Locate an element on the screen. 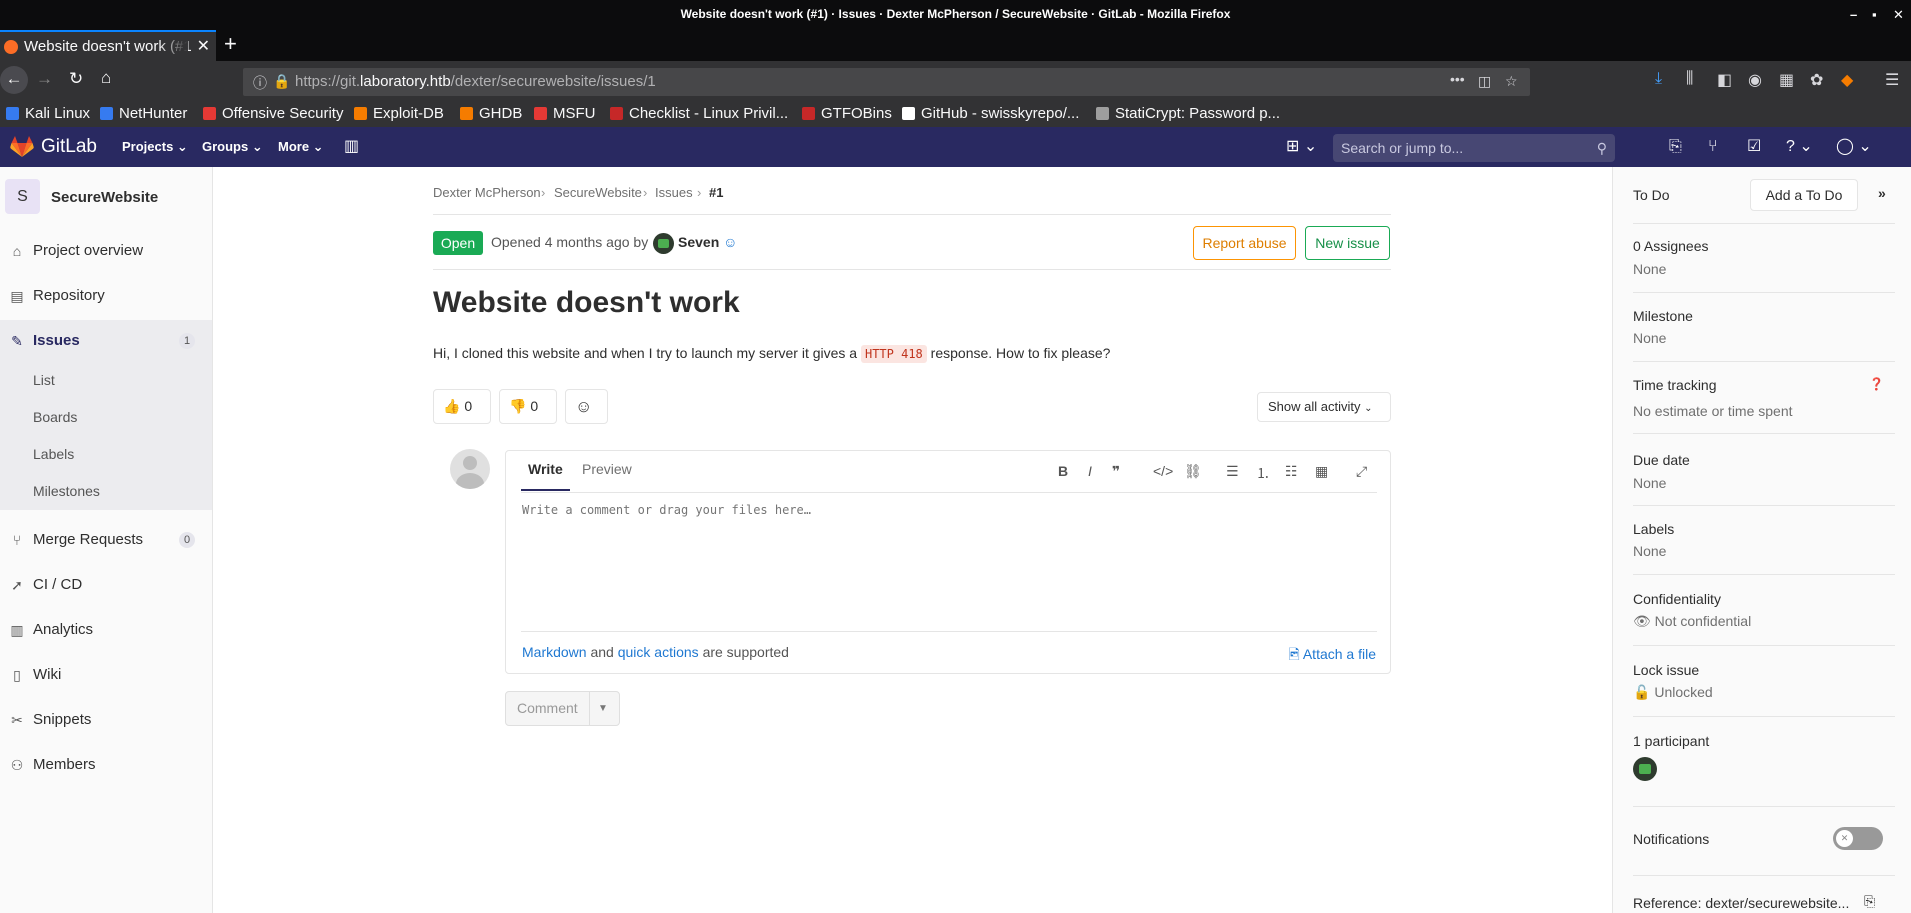  gitlab-logo-icon is located at coordinates (22, 147).